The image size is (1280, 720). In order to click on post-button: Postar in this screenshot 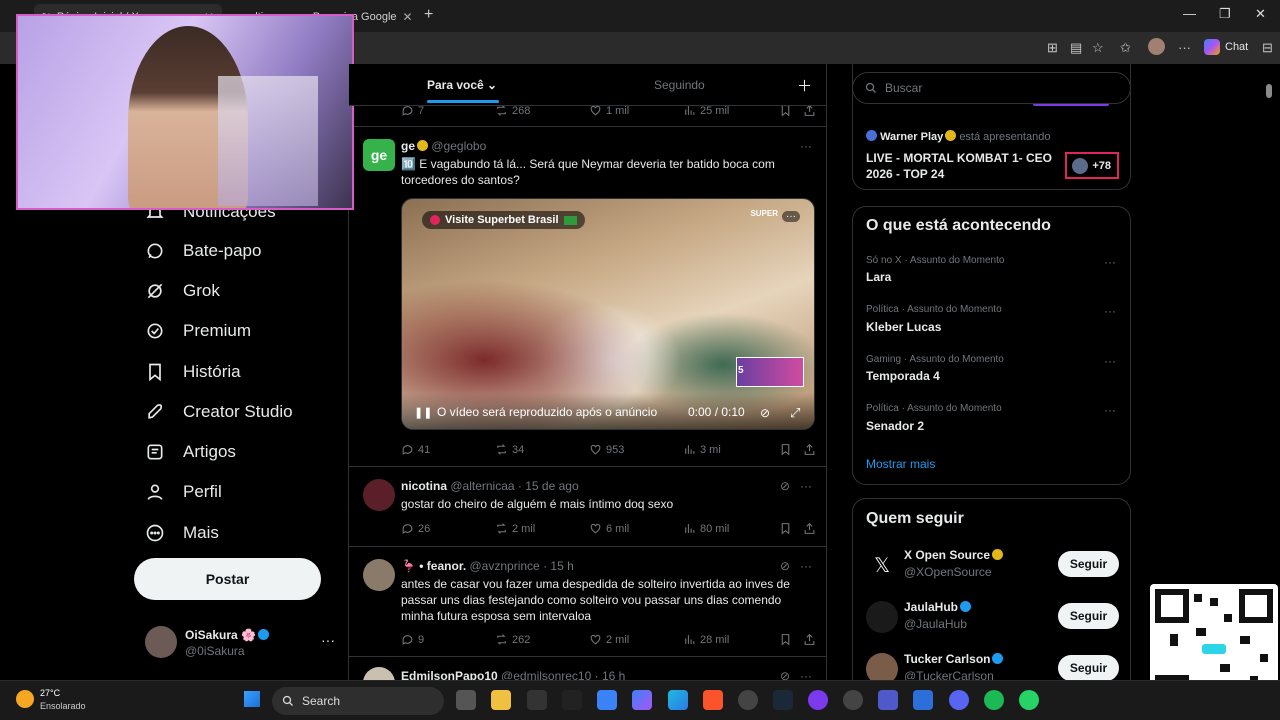, I will do `click(227, 579)`.